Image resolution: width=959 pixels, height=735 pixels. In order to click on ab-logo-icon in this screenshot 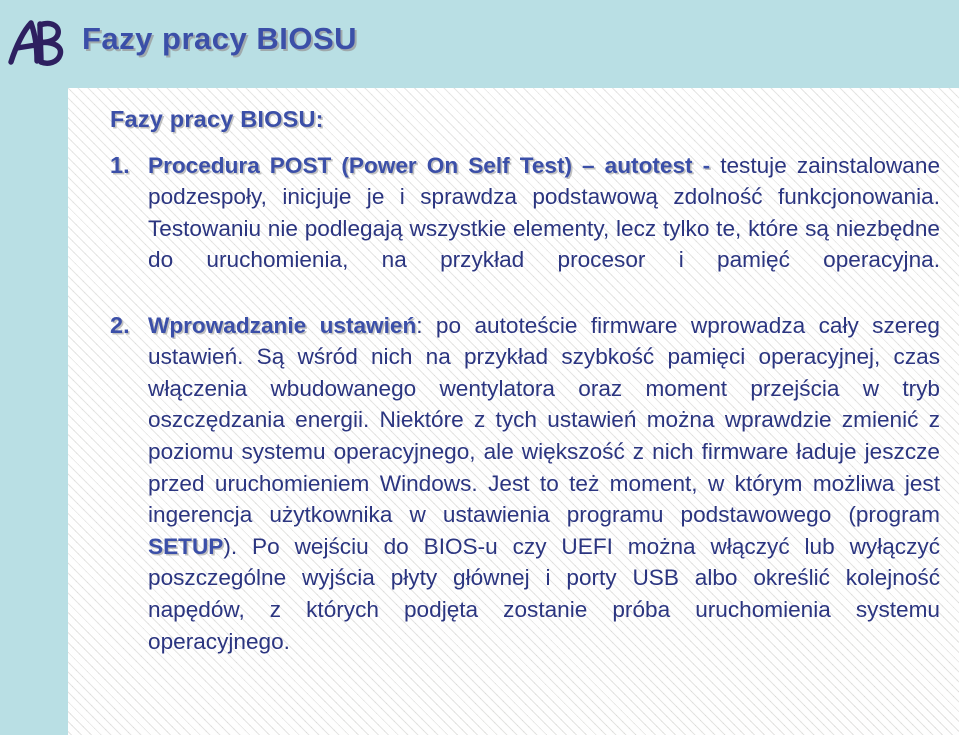, I will do `click(37, 42)`.